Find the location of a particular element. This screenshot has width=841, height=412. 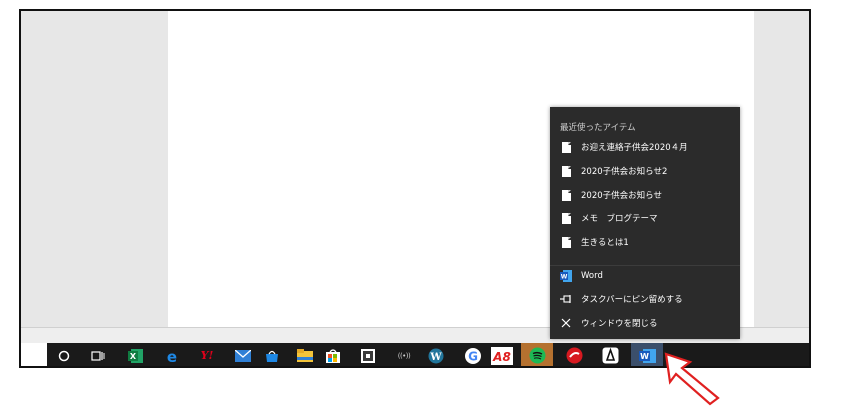

edge-icon: e is located at coordinates (172, 354).